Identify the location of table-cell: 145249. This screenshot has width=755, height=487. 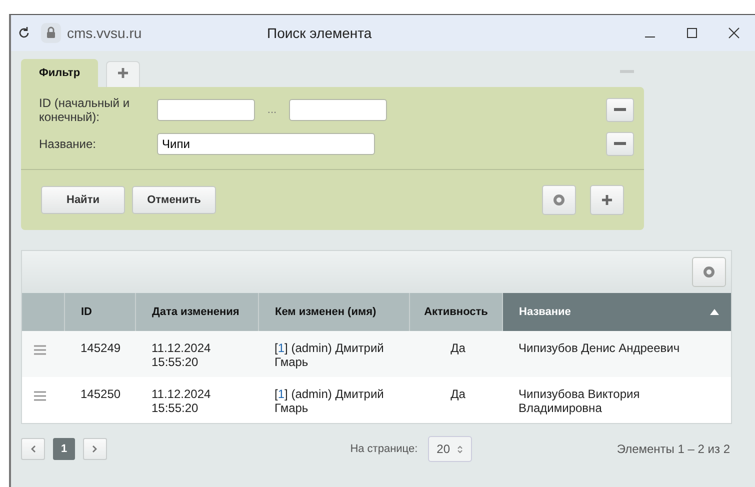
(100, 354).